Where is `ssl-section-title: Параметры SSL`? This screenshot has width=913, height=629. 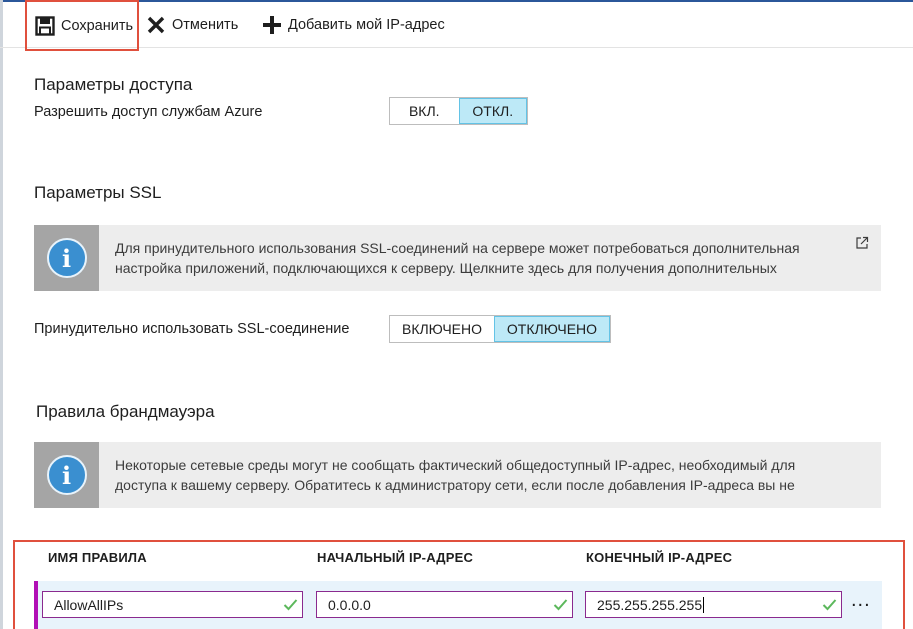
ssl-section-title: Параметры SSL is located at coordinates (98, 192).